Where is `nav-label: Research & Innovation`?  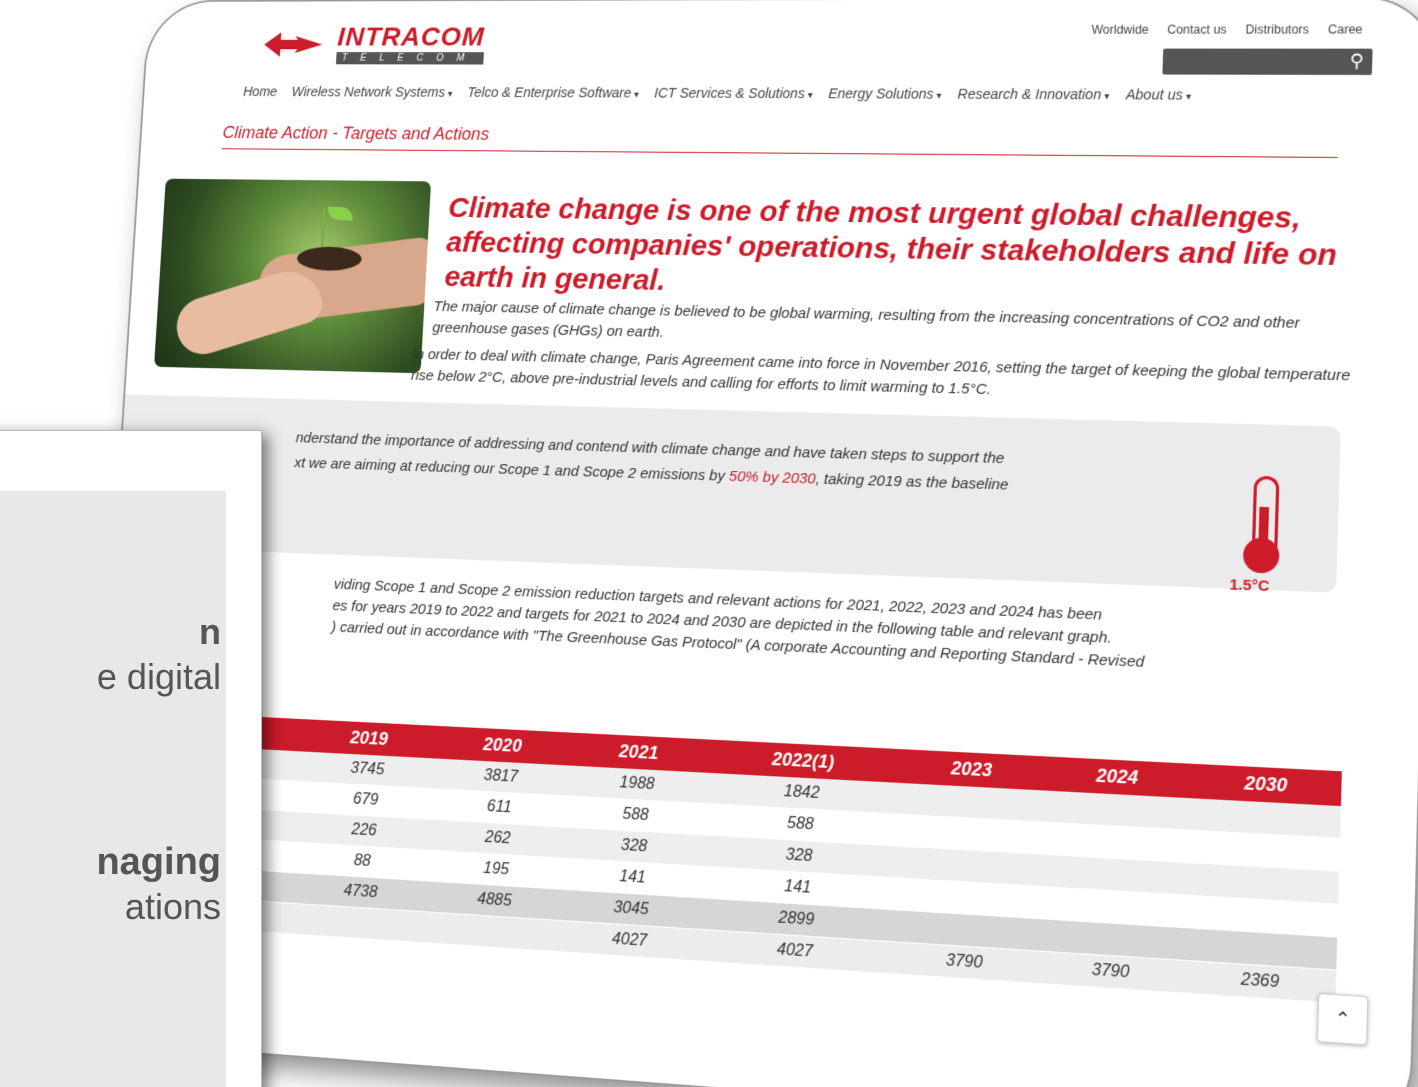
nav-label: Research & Innovation is located at coordinates (1029, 94).